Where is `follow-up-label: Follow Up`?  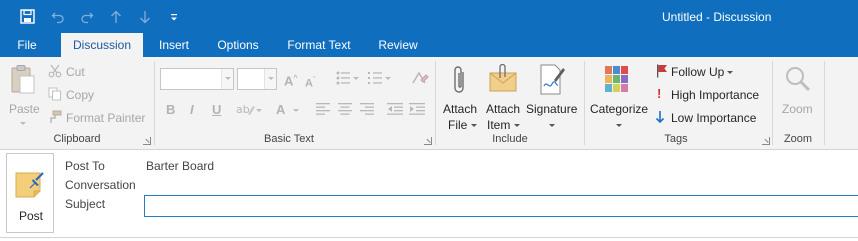 follow-up-label: Follow Up is located at coordinates (698, 72).